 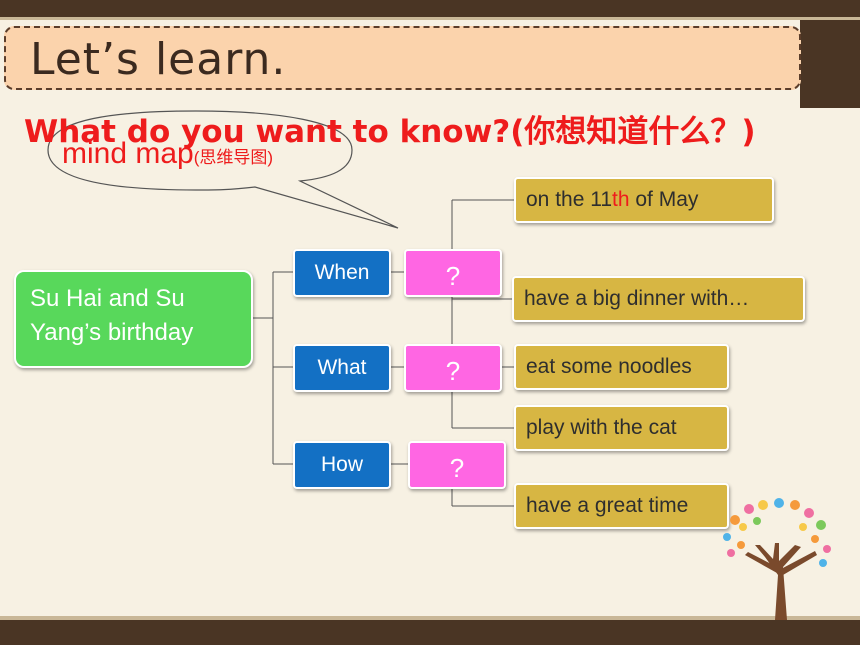 What do you see at coordinates (342, 465) in the screenshot?
I see `branch-how: How` at bounding box center [342, 465].